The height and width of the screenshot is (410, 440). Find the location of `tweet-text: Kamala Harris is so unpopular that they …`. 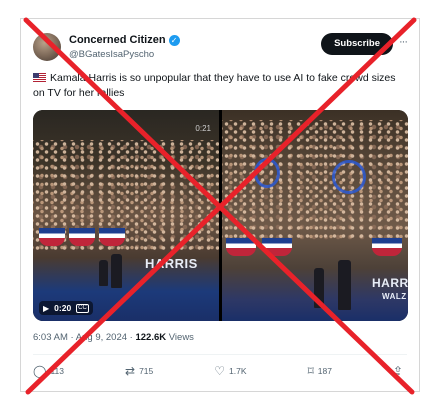

tweet-text: Kamala Harris is so unpopular that they … is located at coordinates (218, 86).